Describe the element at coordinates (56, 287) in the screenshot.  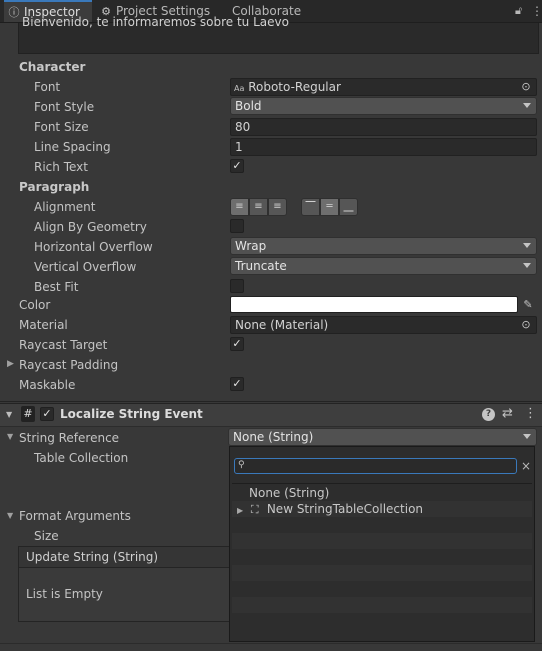
I see `best-fit-label: Best Fit` at that location.